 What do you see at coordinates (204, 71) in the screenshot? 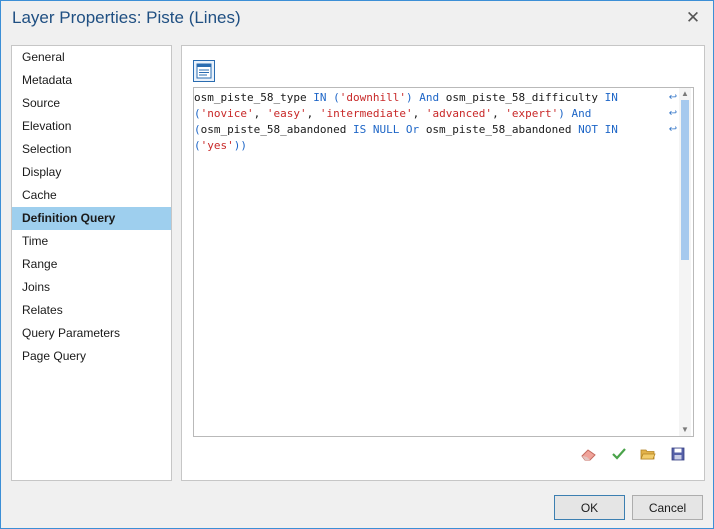
I see `sql-mode-icon` at bounding box center [204, 71].